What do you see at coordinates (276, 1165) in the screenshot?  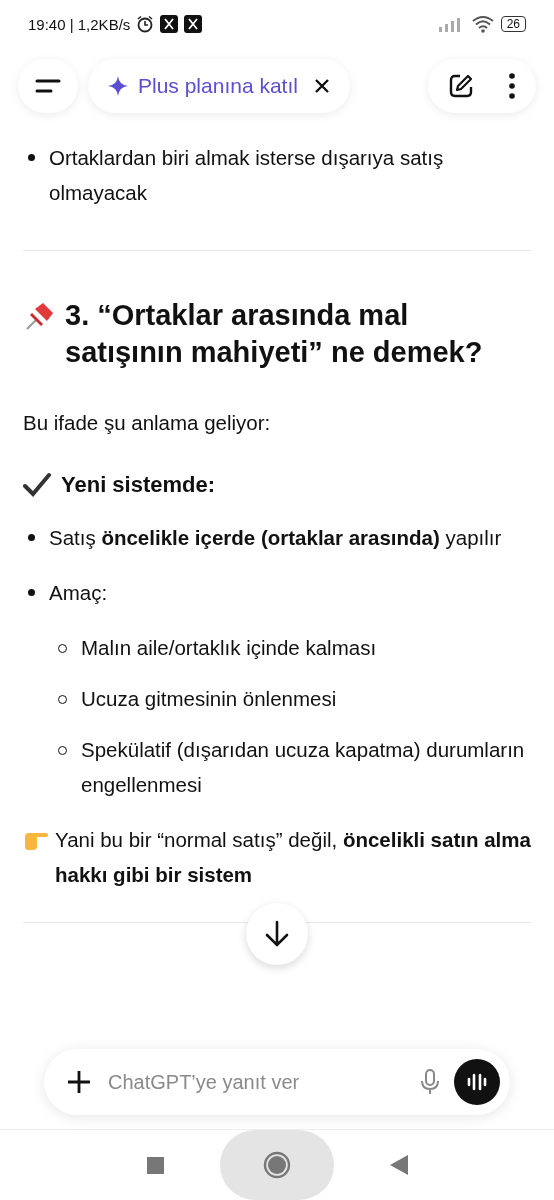 I see `circle-icon` at bounding box center [276, 1165].